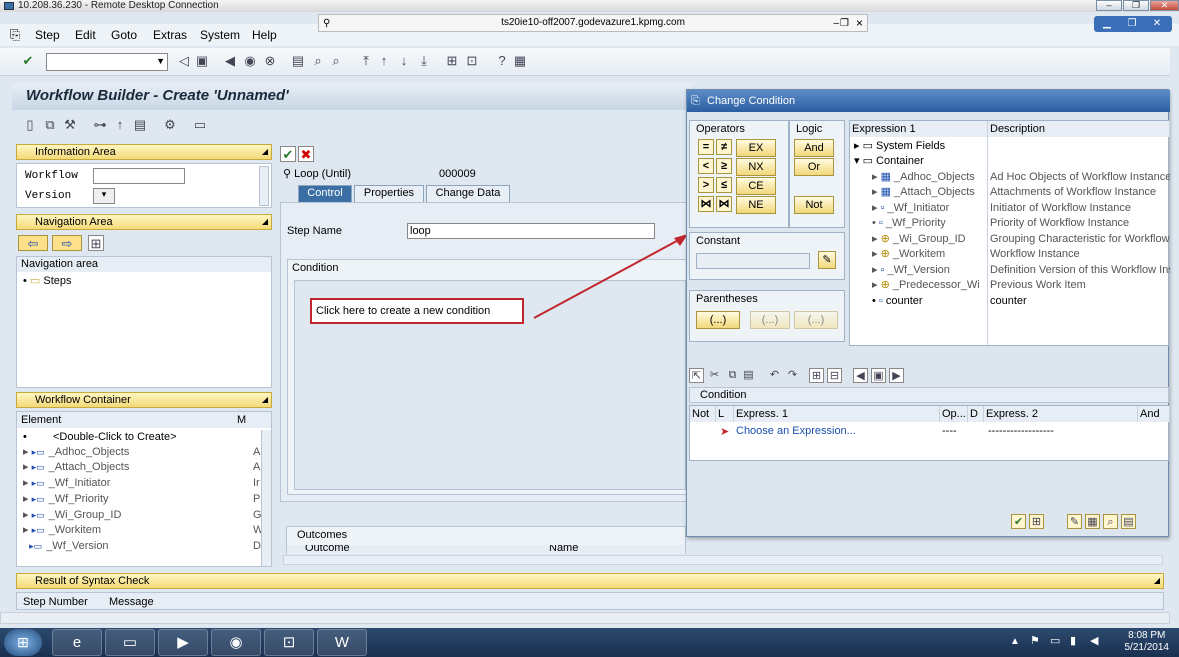 This screenshot has width=1179, height=657. I want to click on cancel-x-icon: ✖, so click(306, 154).